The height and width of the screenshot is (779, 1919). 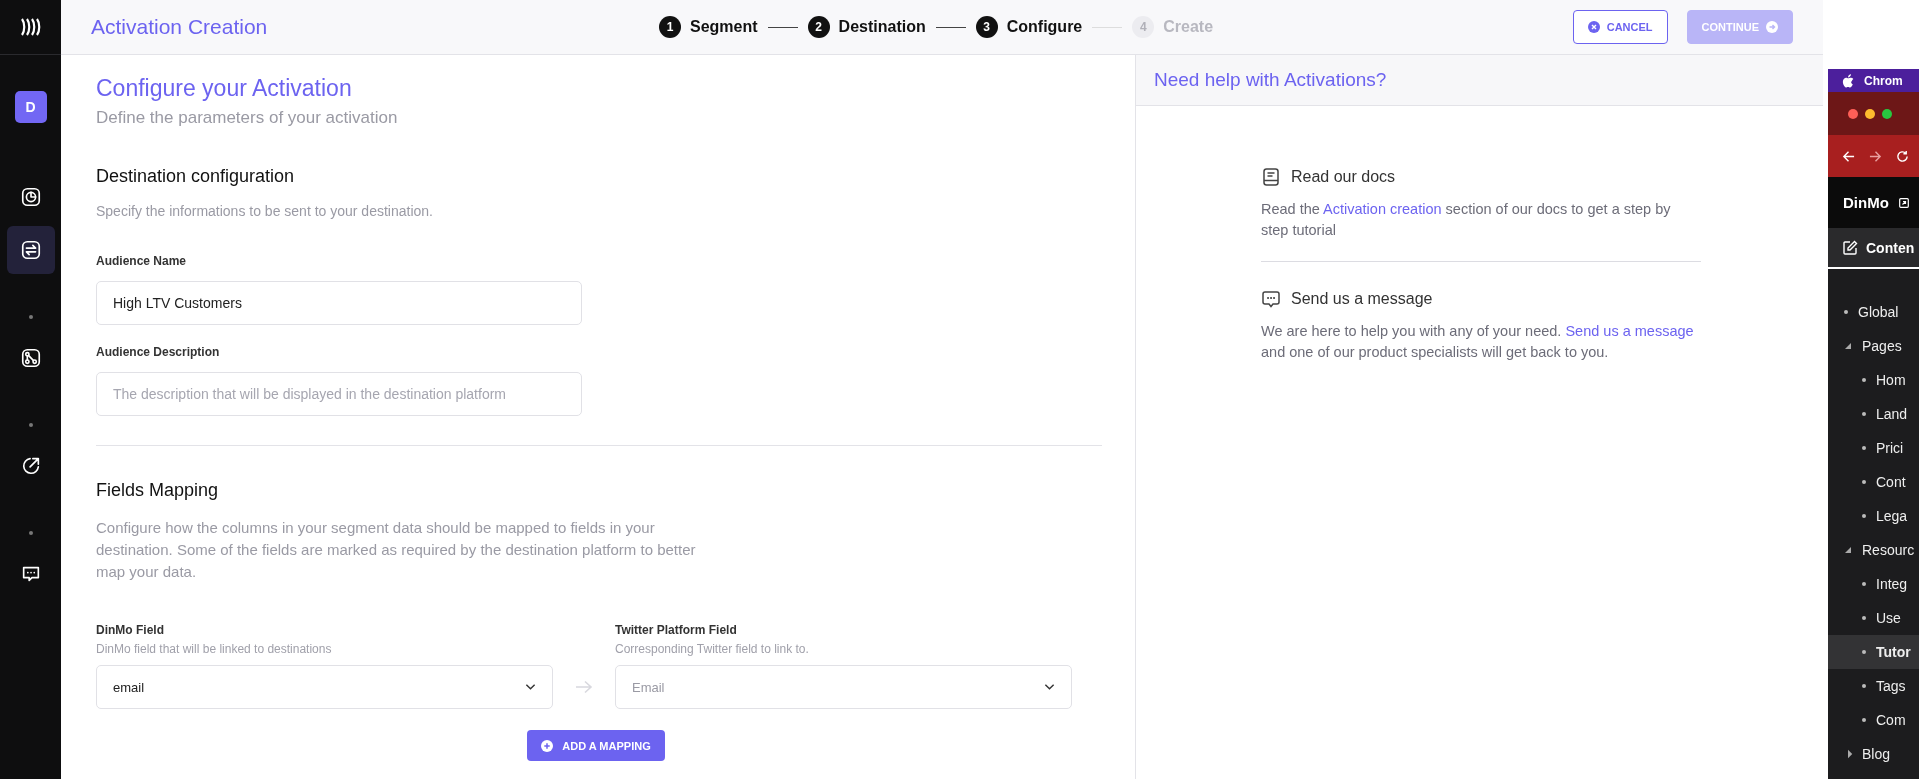 I want to click on section-description: Configure how the columns in your segment data should be mapped to fields in your destination. Some of the fields are marked as required by the destination platform to better map your data., so click(x=396, y=550).